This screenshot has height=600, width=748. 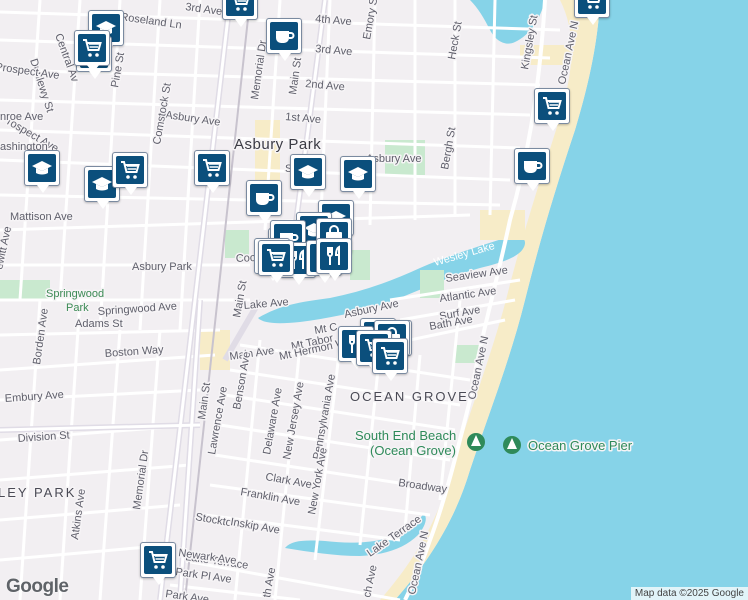 What do you see at coordinates (334, 256) in the screenshot?
I see `restaurant-icon` at bounding box center [334, 256].